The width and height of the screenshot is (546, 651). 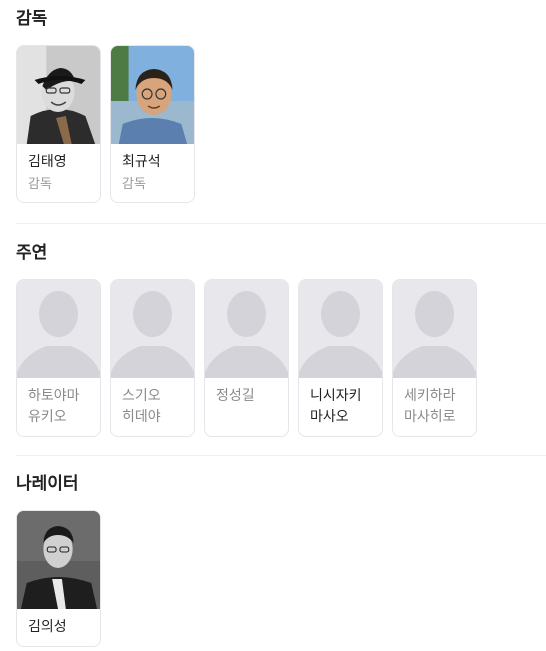 I want to click on person-name: 김의성, so click(x=47, y=627).